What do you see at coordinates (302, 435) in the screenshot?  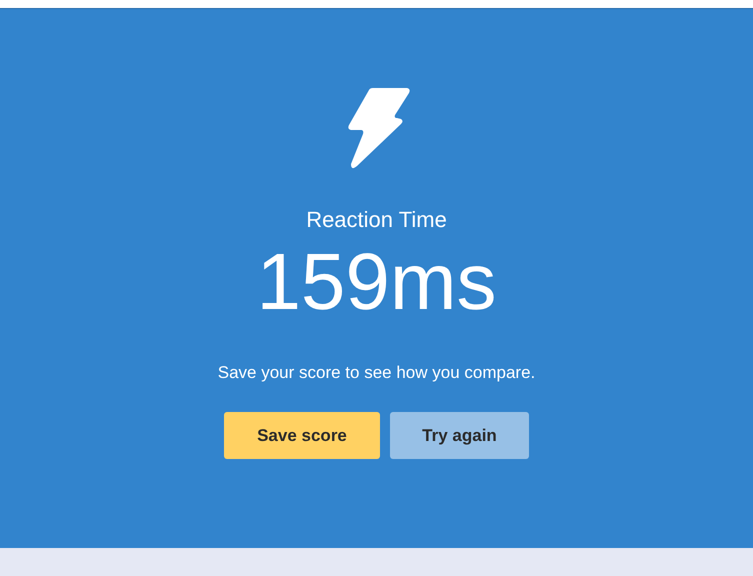 I see `save-score-button: Save score` at bounding box center [302, 435].